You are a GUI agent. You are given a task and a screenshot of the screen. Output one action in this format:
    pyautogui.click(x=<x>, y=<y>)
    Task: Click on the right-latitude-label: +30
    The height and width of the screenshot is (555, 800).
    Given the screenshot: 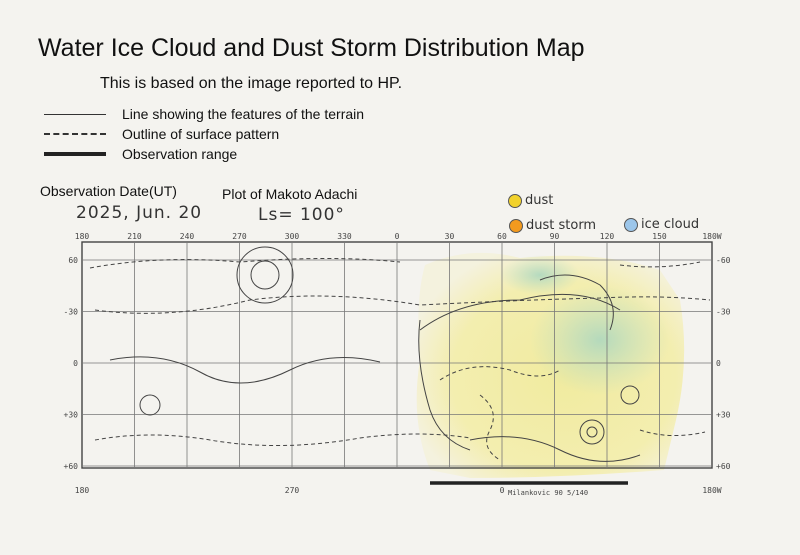 What is the action you would take?
    pyautogui.click(x=723, y=415)
    